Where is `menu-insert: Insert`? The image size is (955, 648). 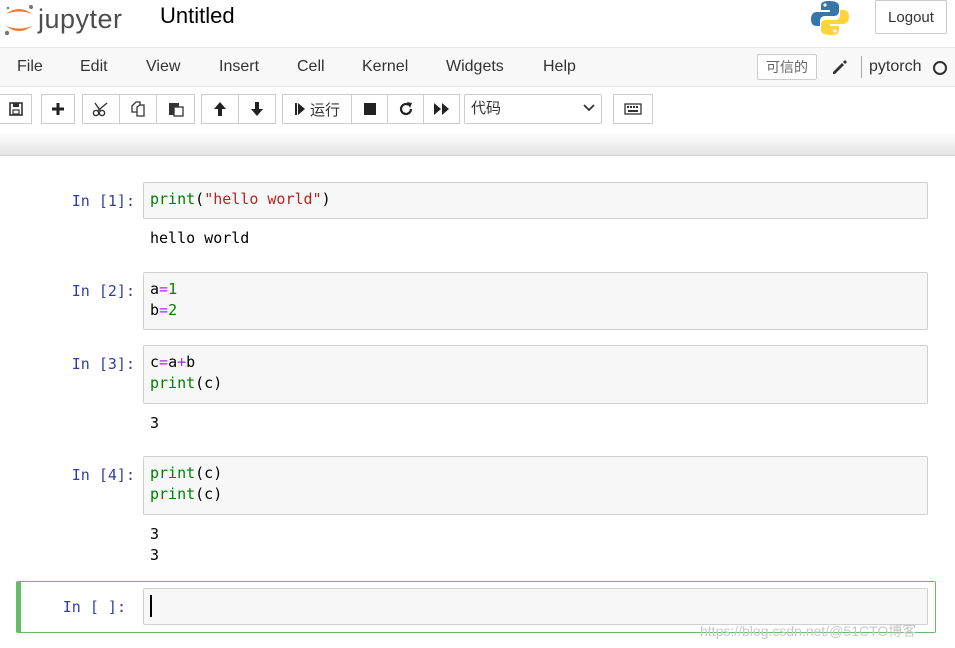
menu-insert: Insert is located at coordinates (239, 67).